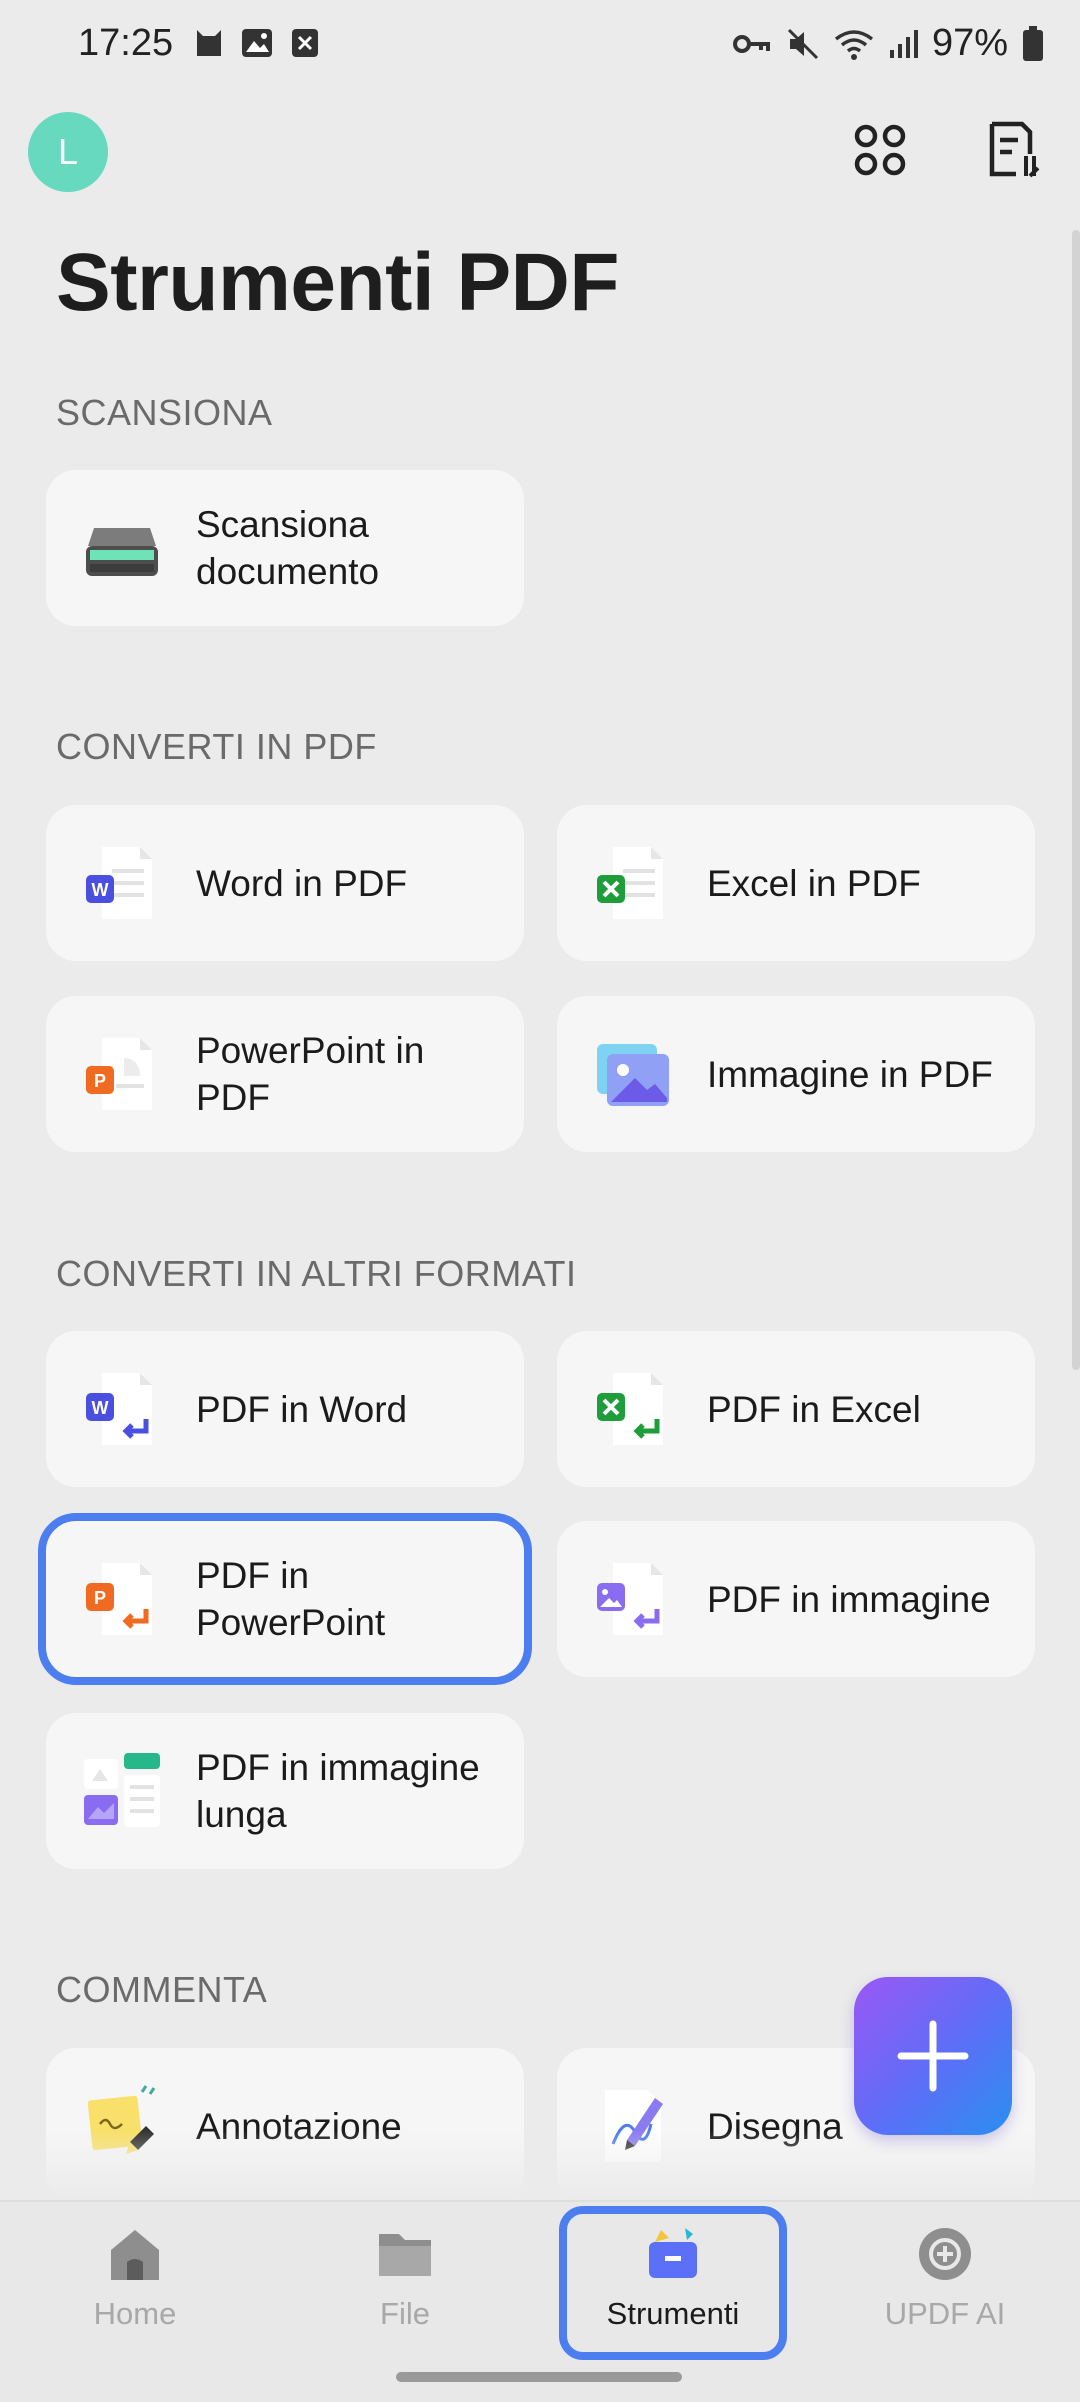 The width and height of the screenshot is (1080, 2402). I want to click on section-label-scan: SCANSIONA, so click(164, 412).